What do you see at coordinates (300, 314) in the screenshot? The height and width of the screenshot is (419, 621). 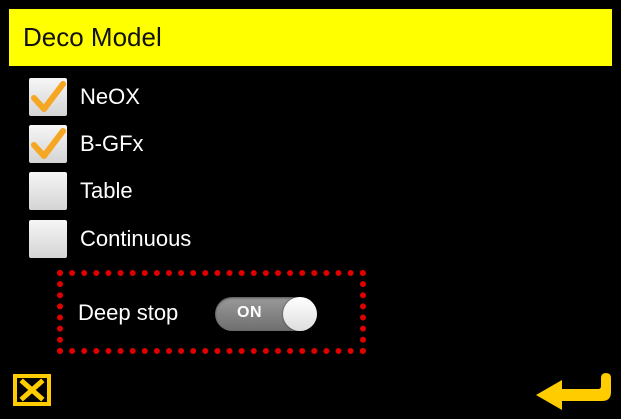 I see `toggle-knob` at bounding box center [300, 314].